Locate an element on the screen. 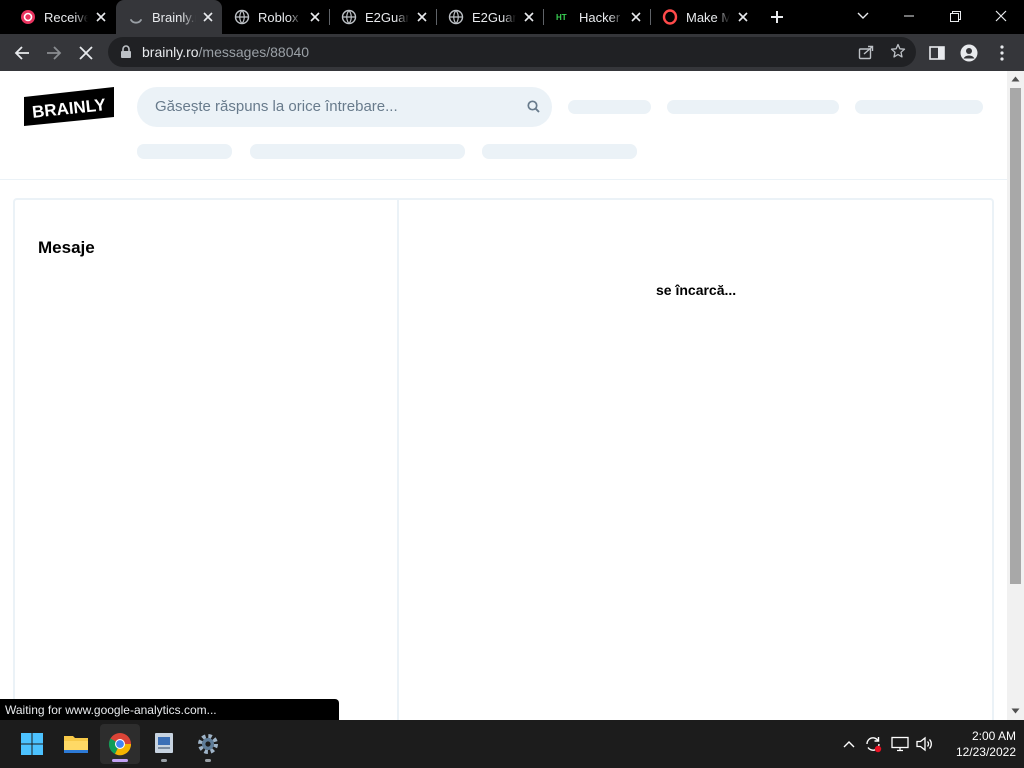  url-host: brainly.ro is located at coordinates (170, 52).